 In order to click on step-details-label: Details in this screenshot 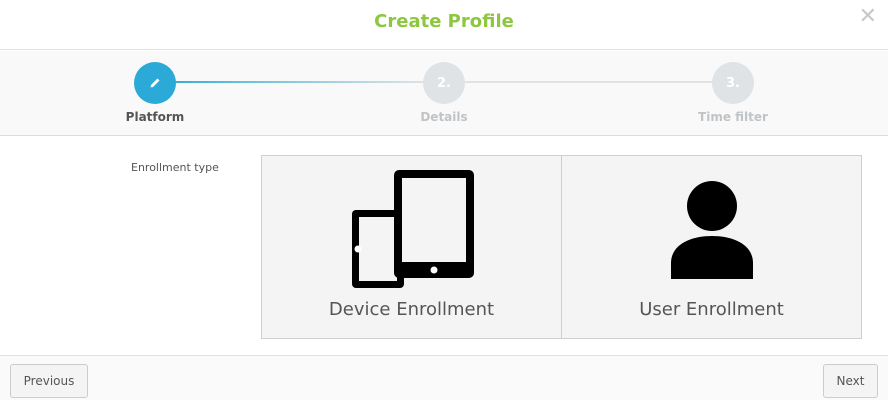, I will do `click(444, 117)`.